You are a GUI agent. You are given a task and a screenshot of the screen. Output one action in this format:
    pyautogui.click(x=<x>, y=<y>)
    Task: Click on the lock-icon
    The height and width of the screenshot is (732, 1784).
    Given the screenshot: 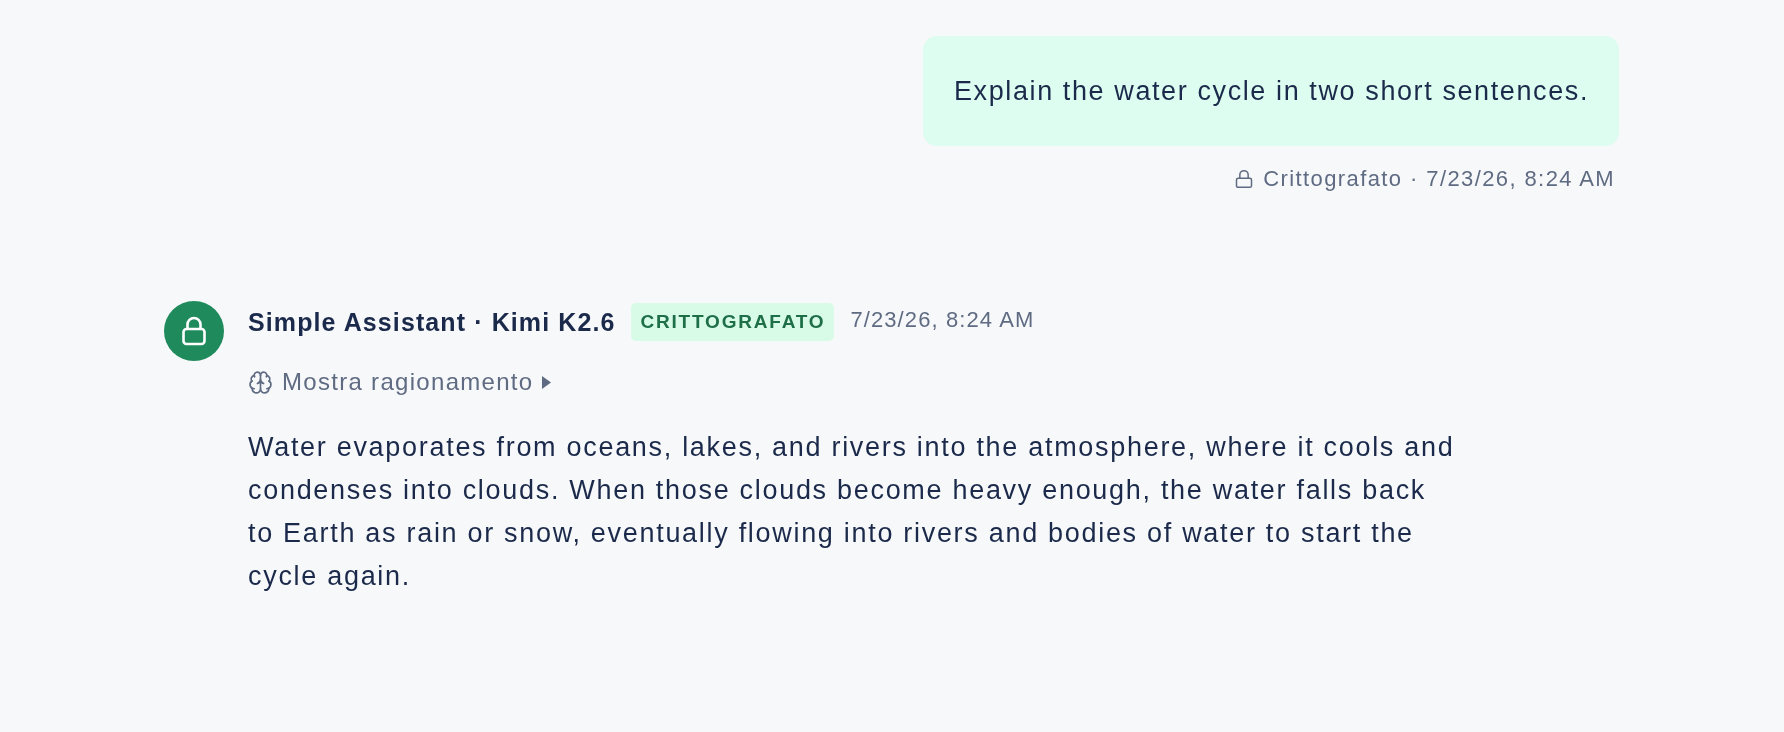 What is the action you would take?
    pyautogui.click(x=1244, y=179)
    